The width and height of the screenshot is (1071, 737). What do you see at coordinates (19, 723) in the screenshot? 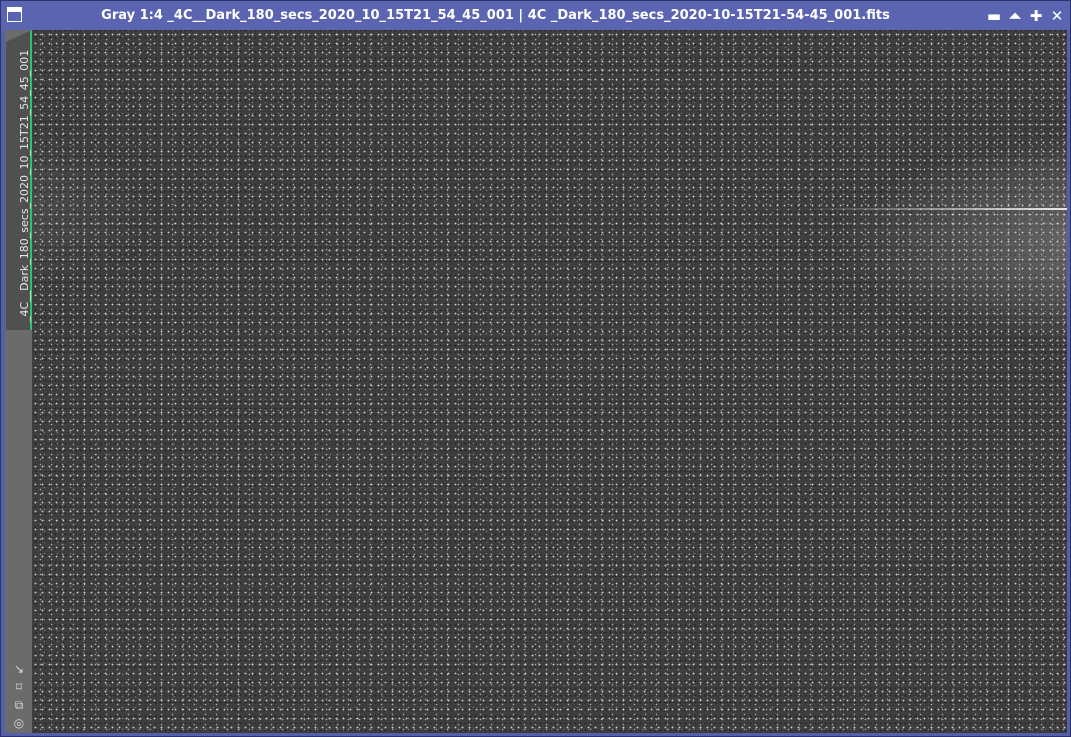
I see `target-icon: ◎` at bounding box center [19, 723].